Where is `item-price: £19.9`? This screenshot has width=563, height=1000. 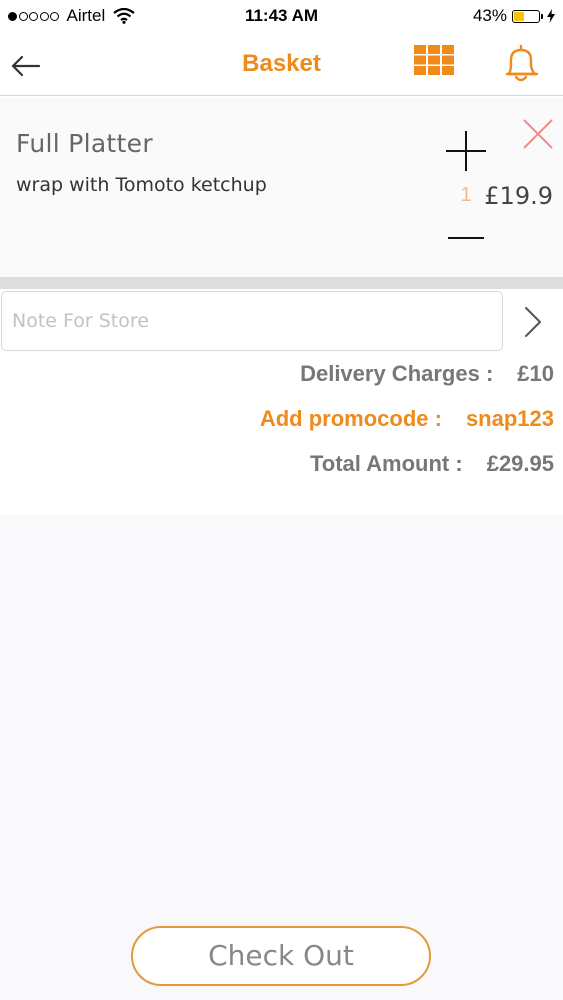 item-price: £19.9 is located at coordinates (518, 196).